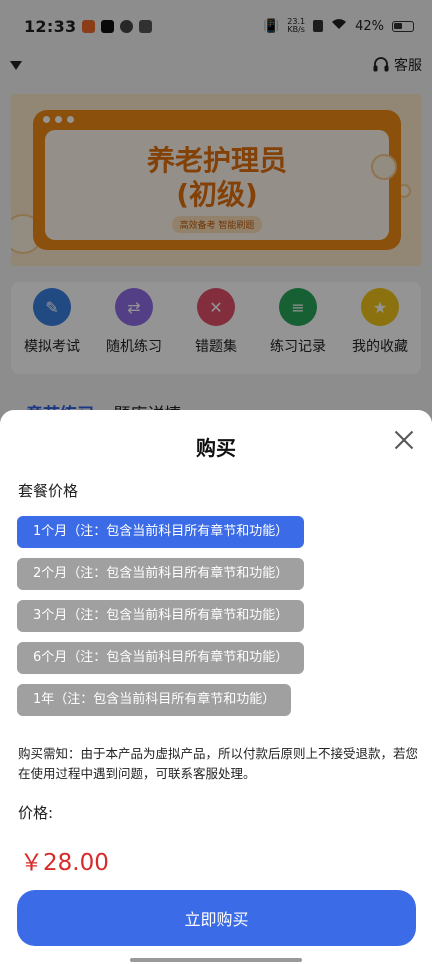 This screenshot has width=432, height=964. Describe the element at coordinates (404, 440) in the screenshot. I see `close-icon` at that location.